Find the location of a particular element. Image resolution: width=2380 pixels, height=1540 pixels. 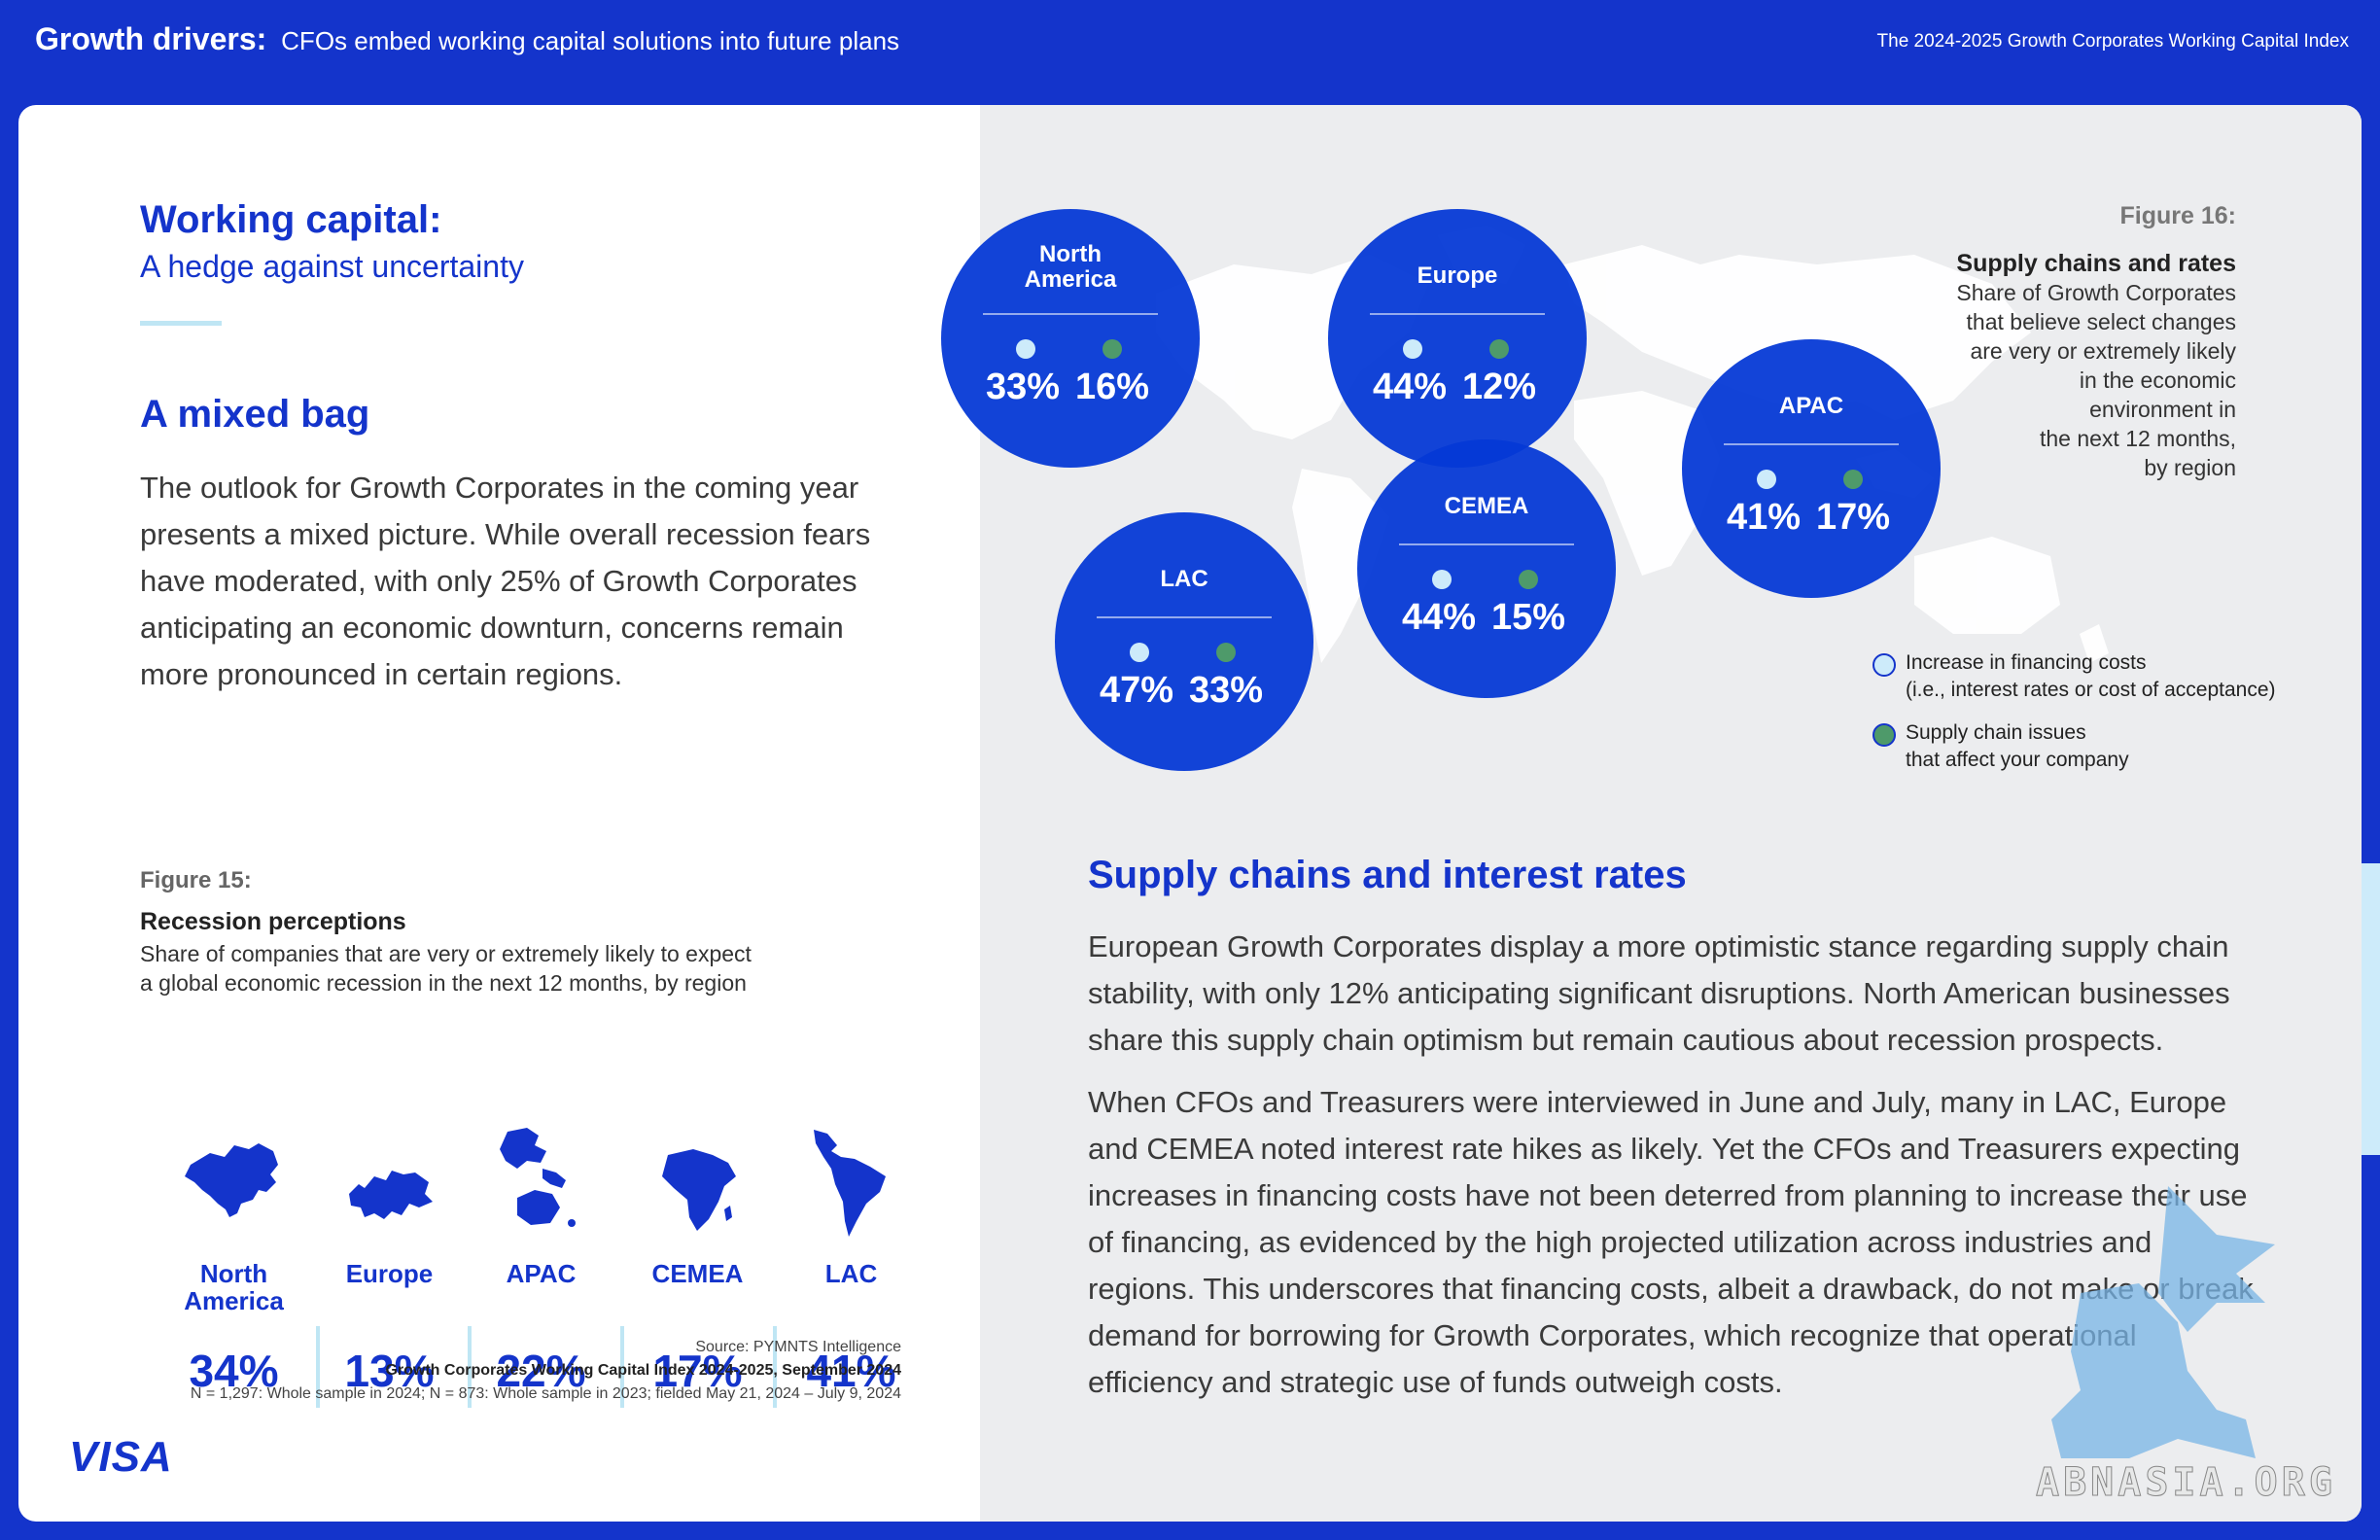

north-america-map-icon is located at coordinates (231, 1180).